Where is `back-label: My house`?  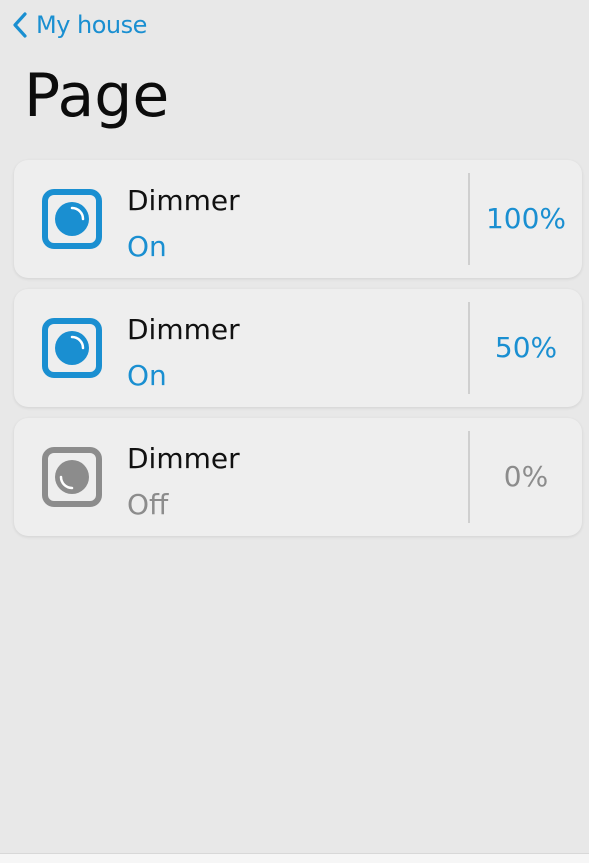 back-label: My house is located at coordinates (91, 25).